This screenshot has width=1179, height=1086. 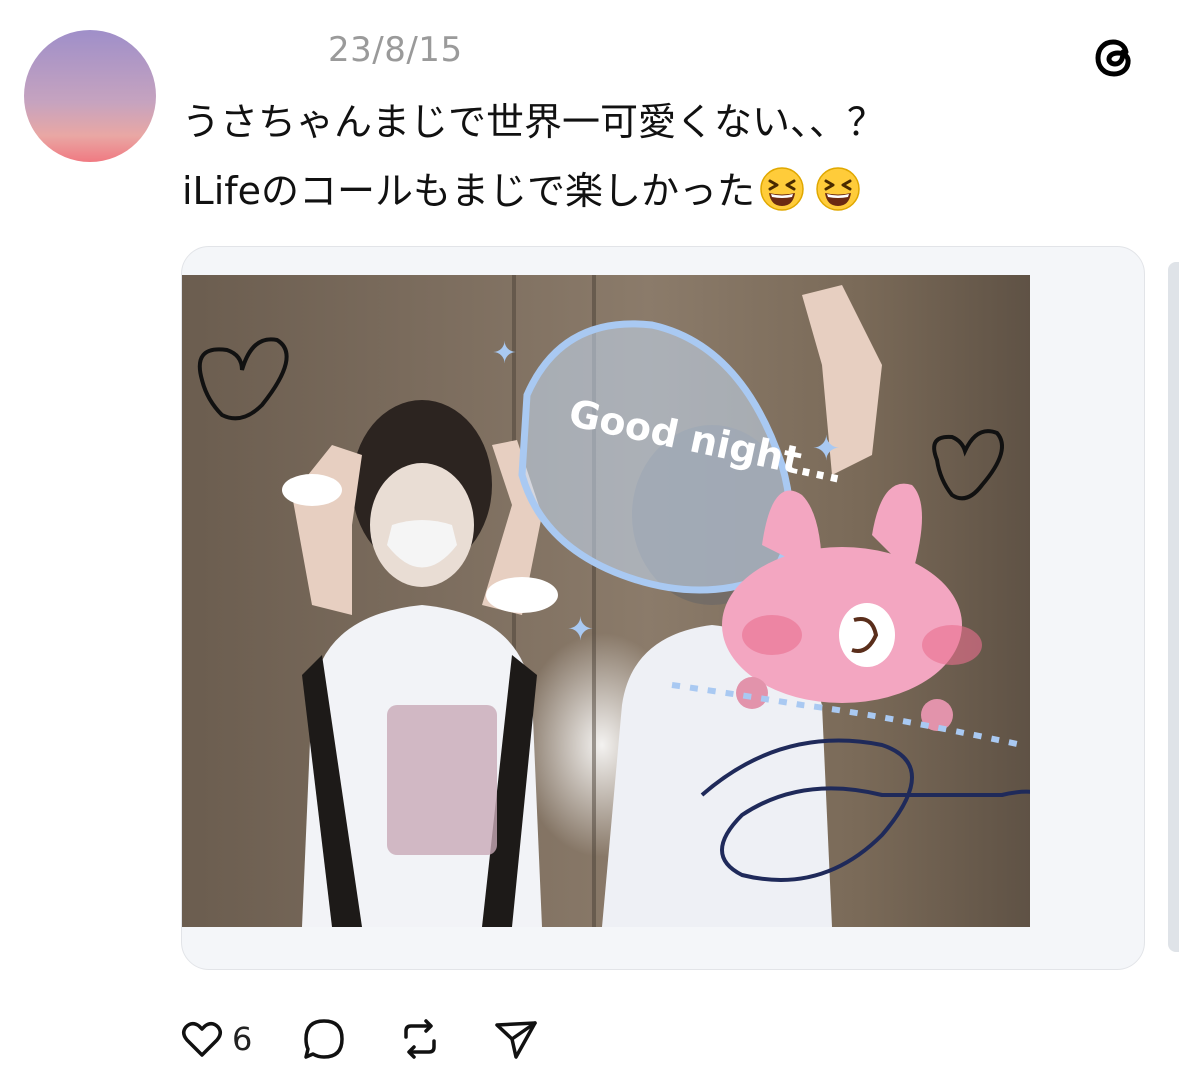 What do you see at coordinates (90, 96) in the screenshot?
I see `avatar` at bounding box center [90, 96].